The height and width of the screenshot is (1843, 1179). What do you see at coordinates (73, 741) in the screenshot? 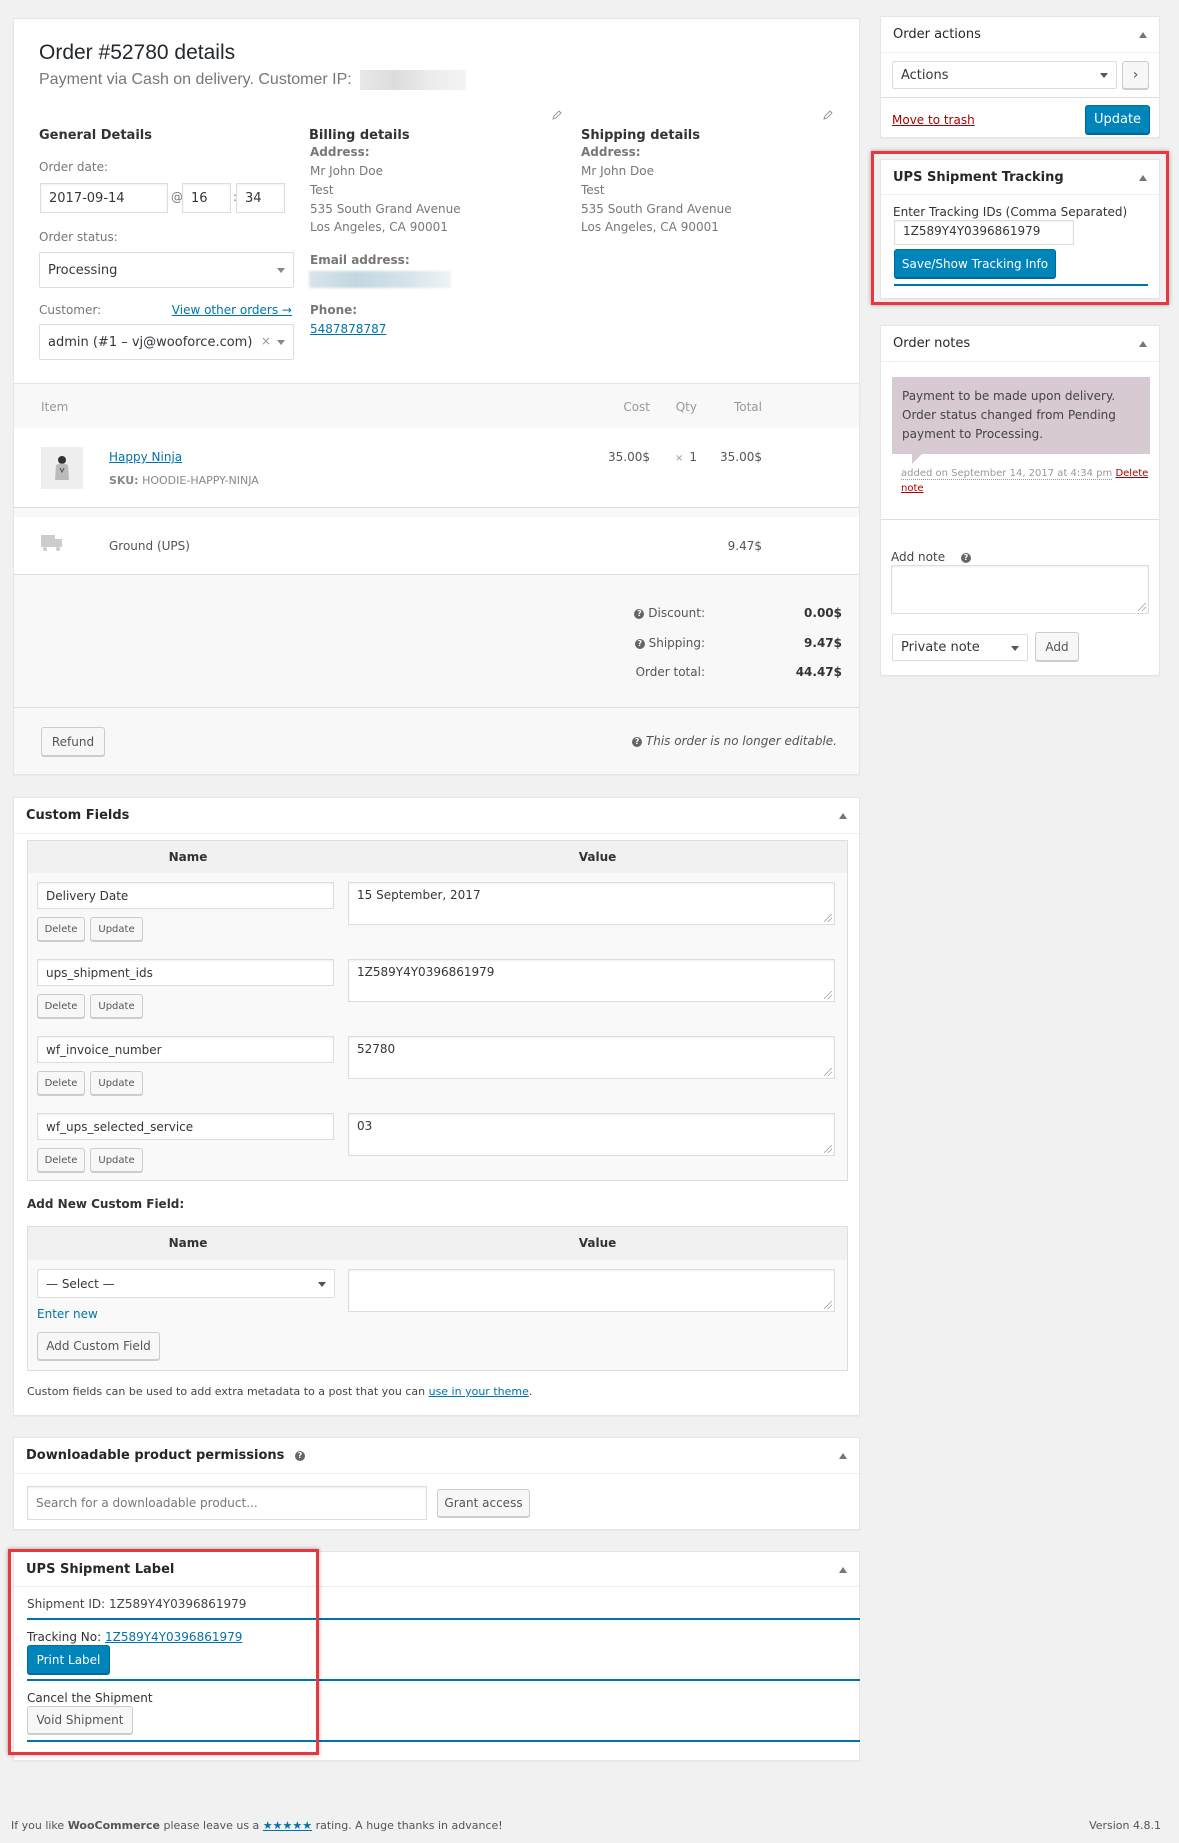
I see `refund-button: Refund` at bounding box center [73, 741].